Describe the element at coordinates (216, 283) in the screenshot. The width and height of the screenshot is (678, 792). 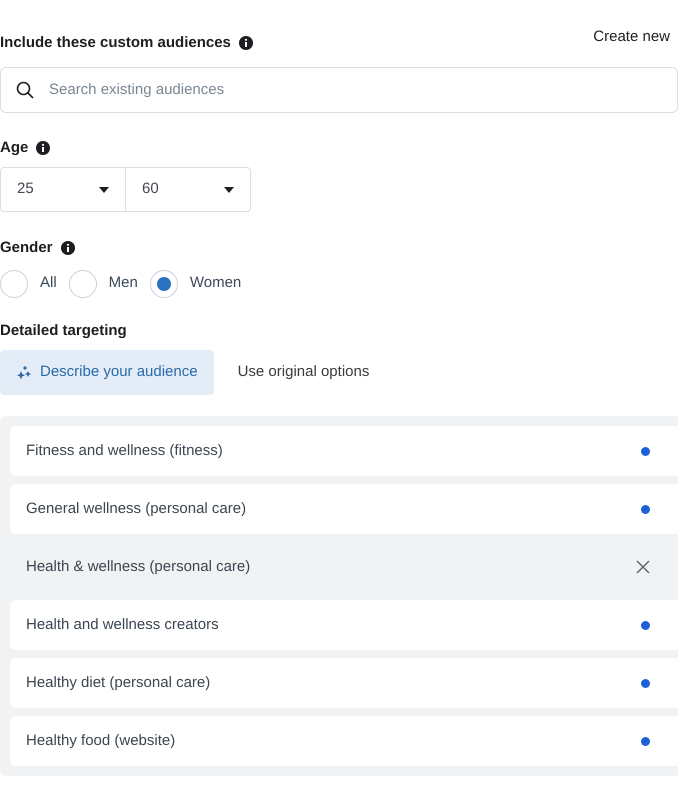
I see `radio-label: Women` at that location.